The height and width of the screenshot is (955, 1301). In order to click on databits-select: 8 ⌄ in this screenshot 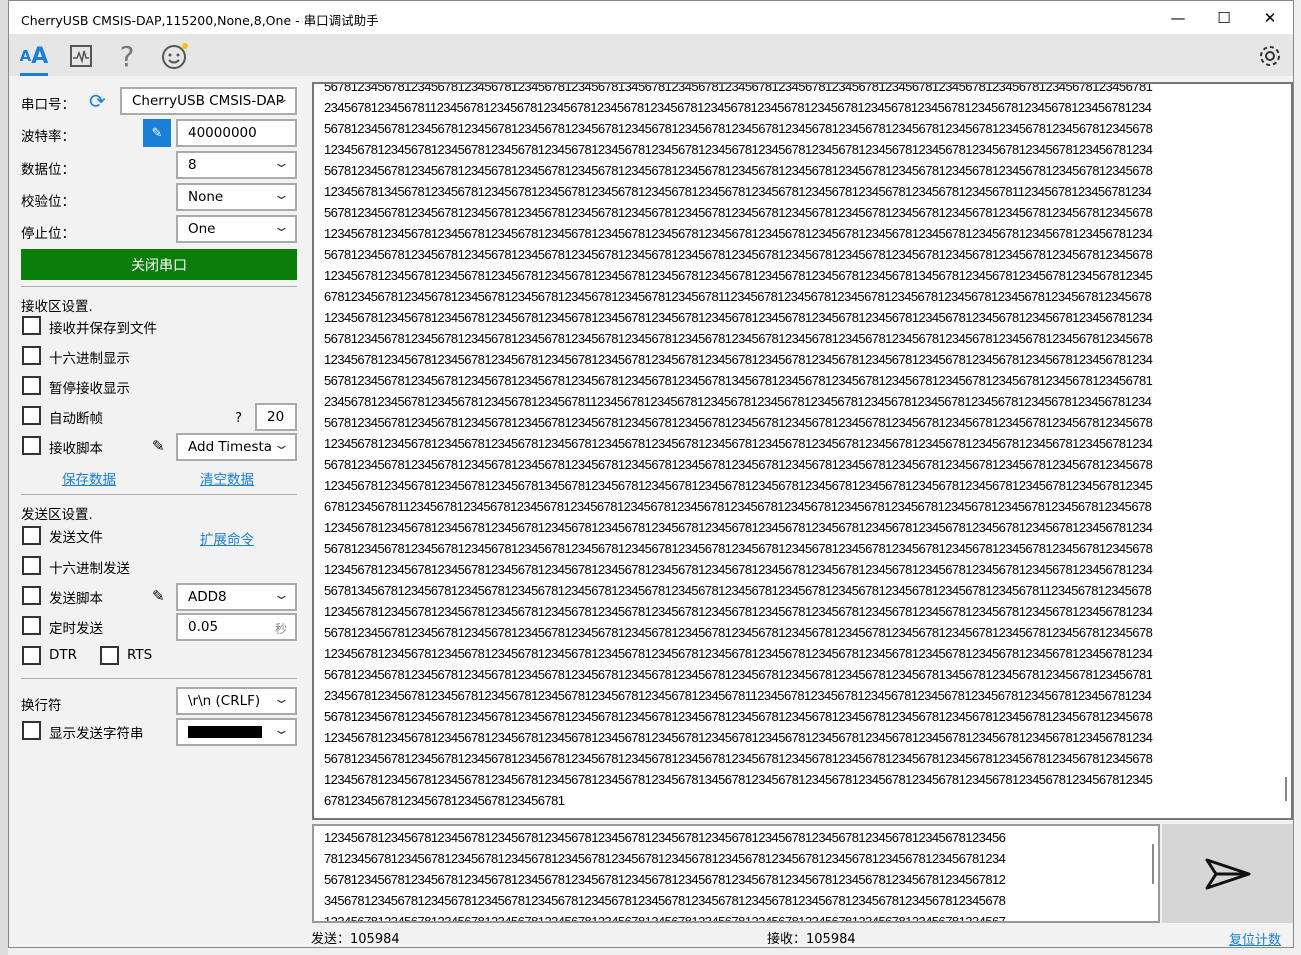, I will do `click(236, 165)`.